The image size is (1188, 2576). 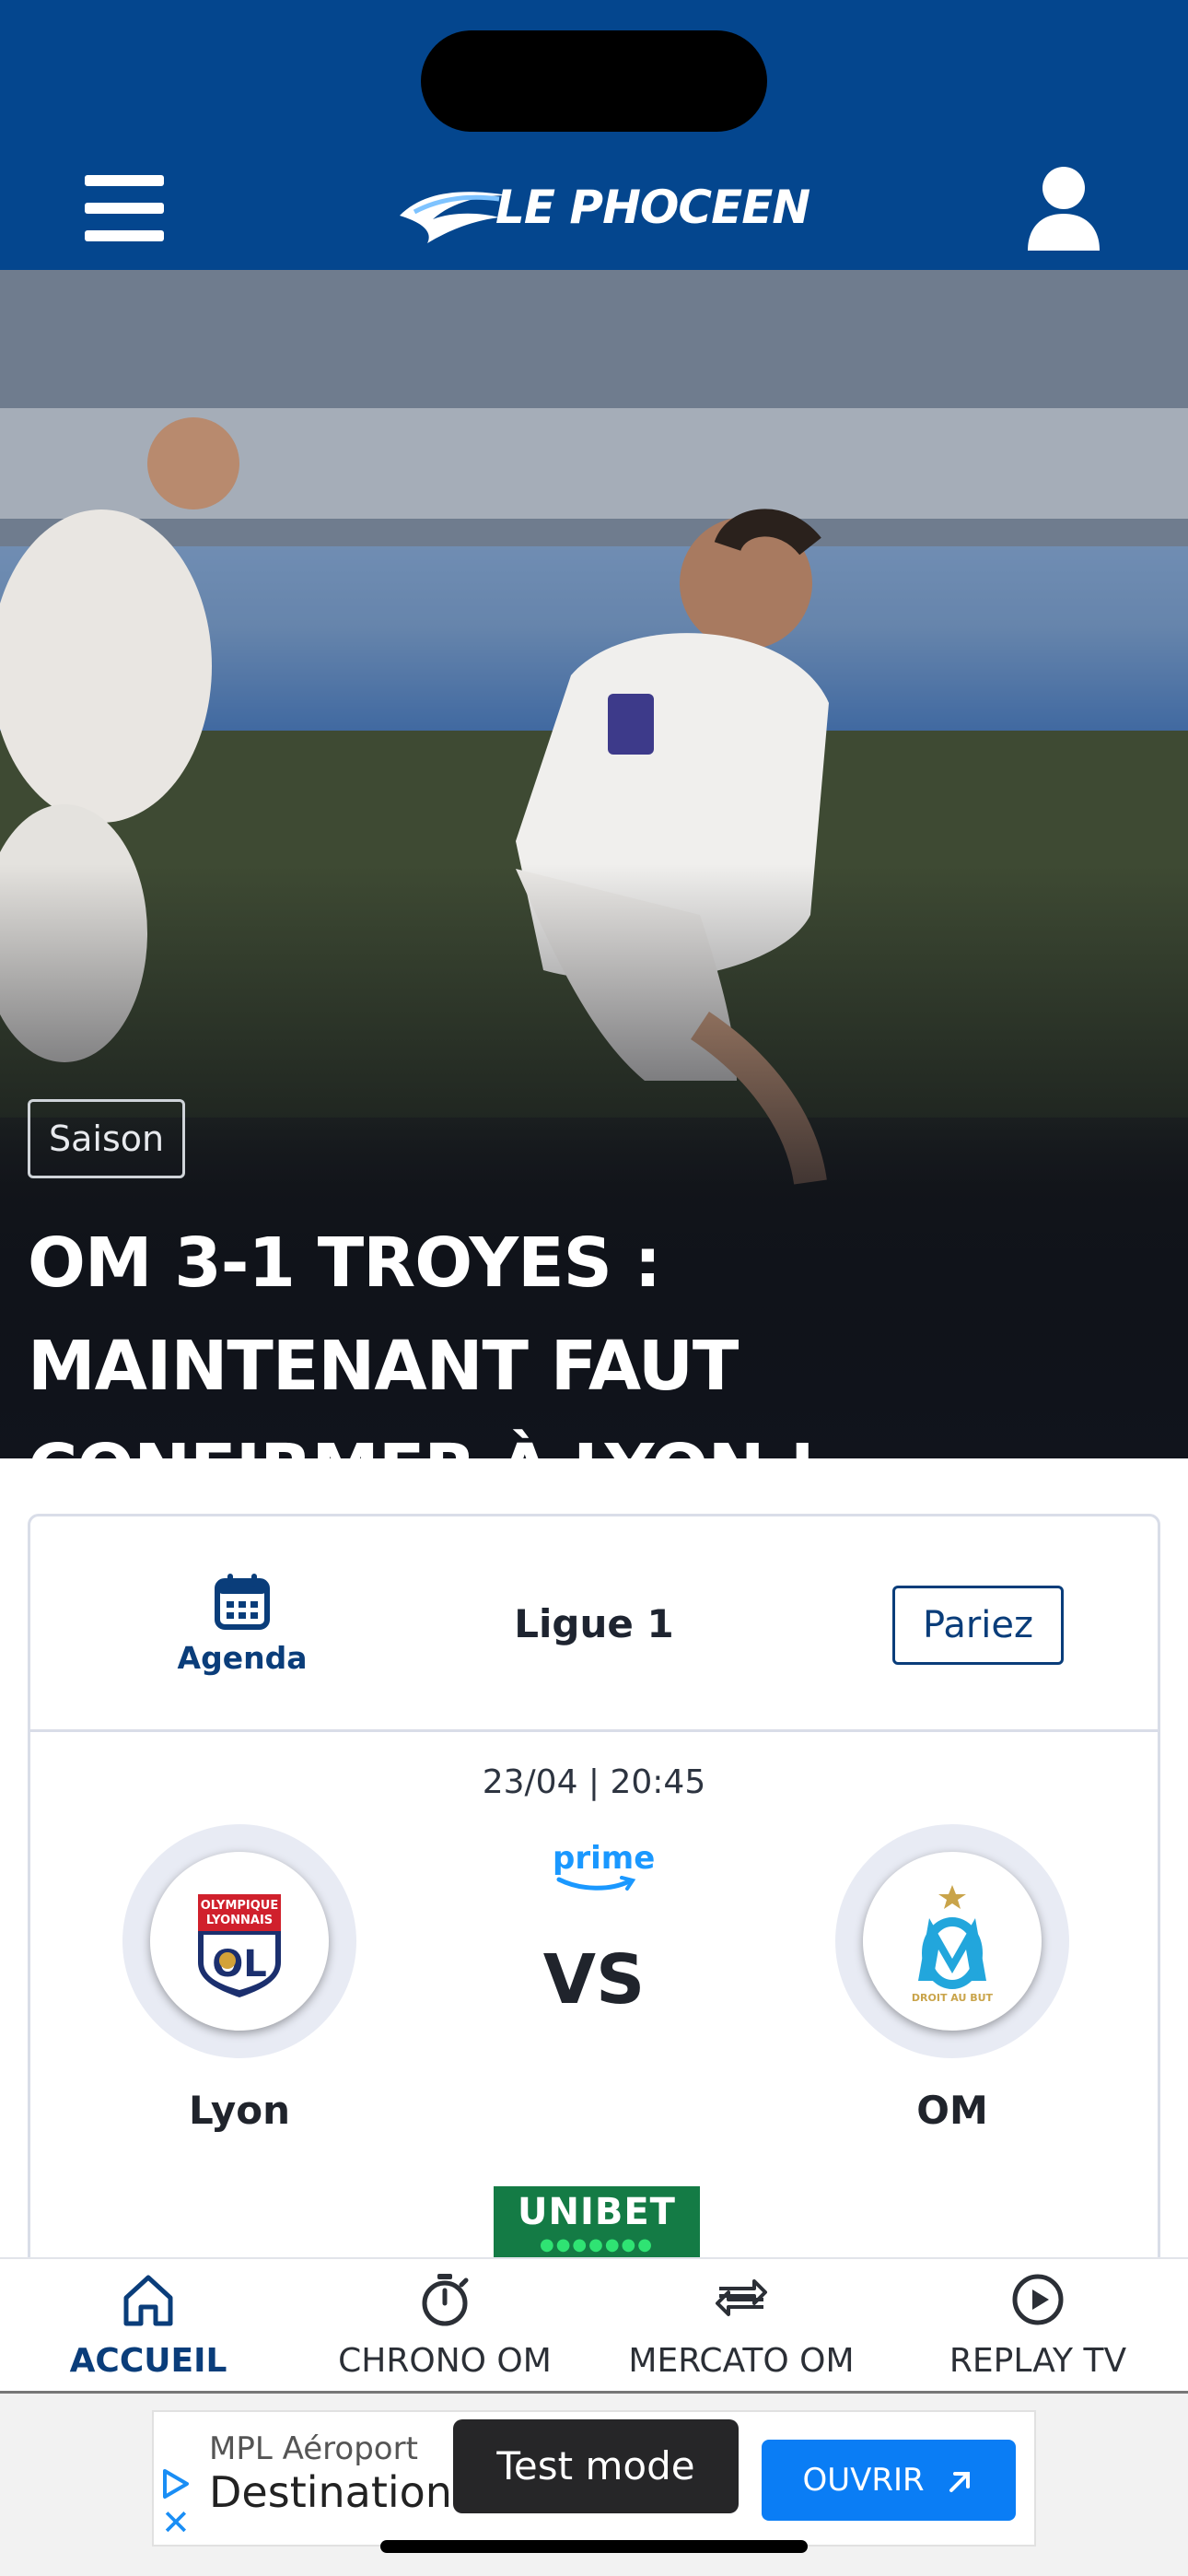 I want to click on home-team-badge: OLYMPIQUE LYONNAIS OL, so click(x=239, y=1941).